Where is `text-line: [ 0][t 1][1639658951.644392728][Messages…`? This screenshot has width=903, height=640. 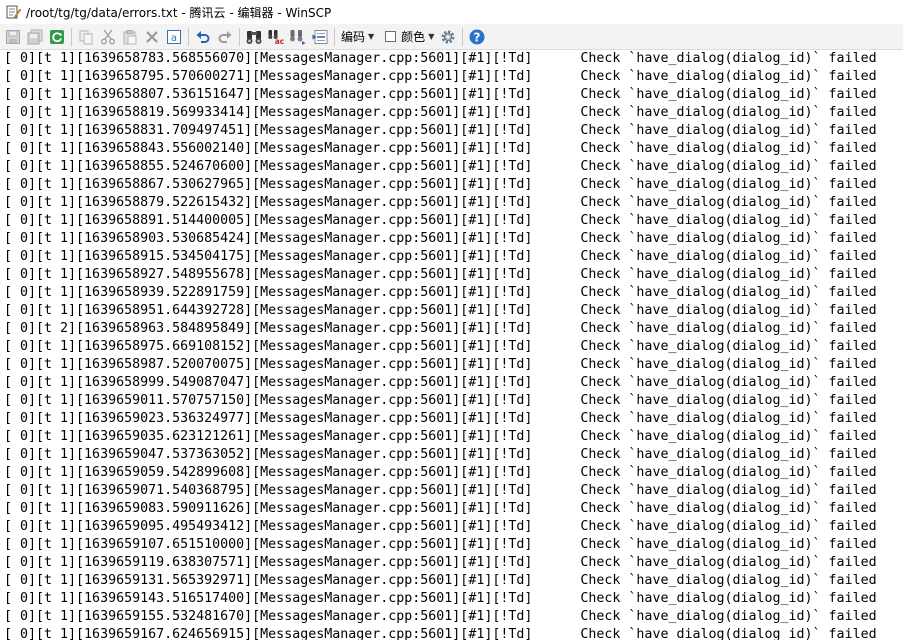
text-line: [ 0][t 1][1639658951.644392728][Messages… is located at coordinates (451, 311).